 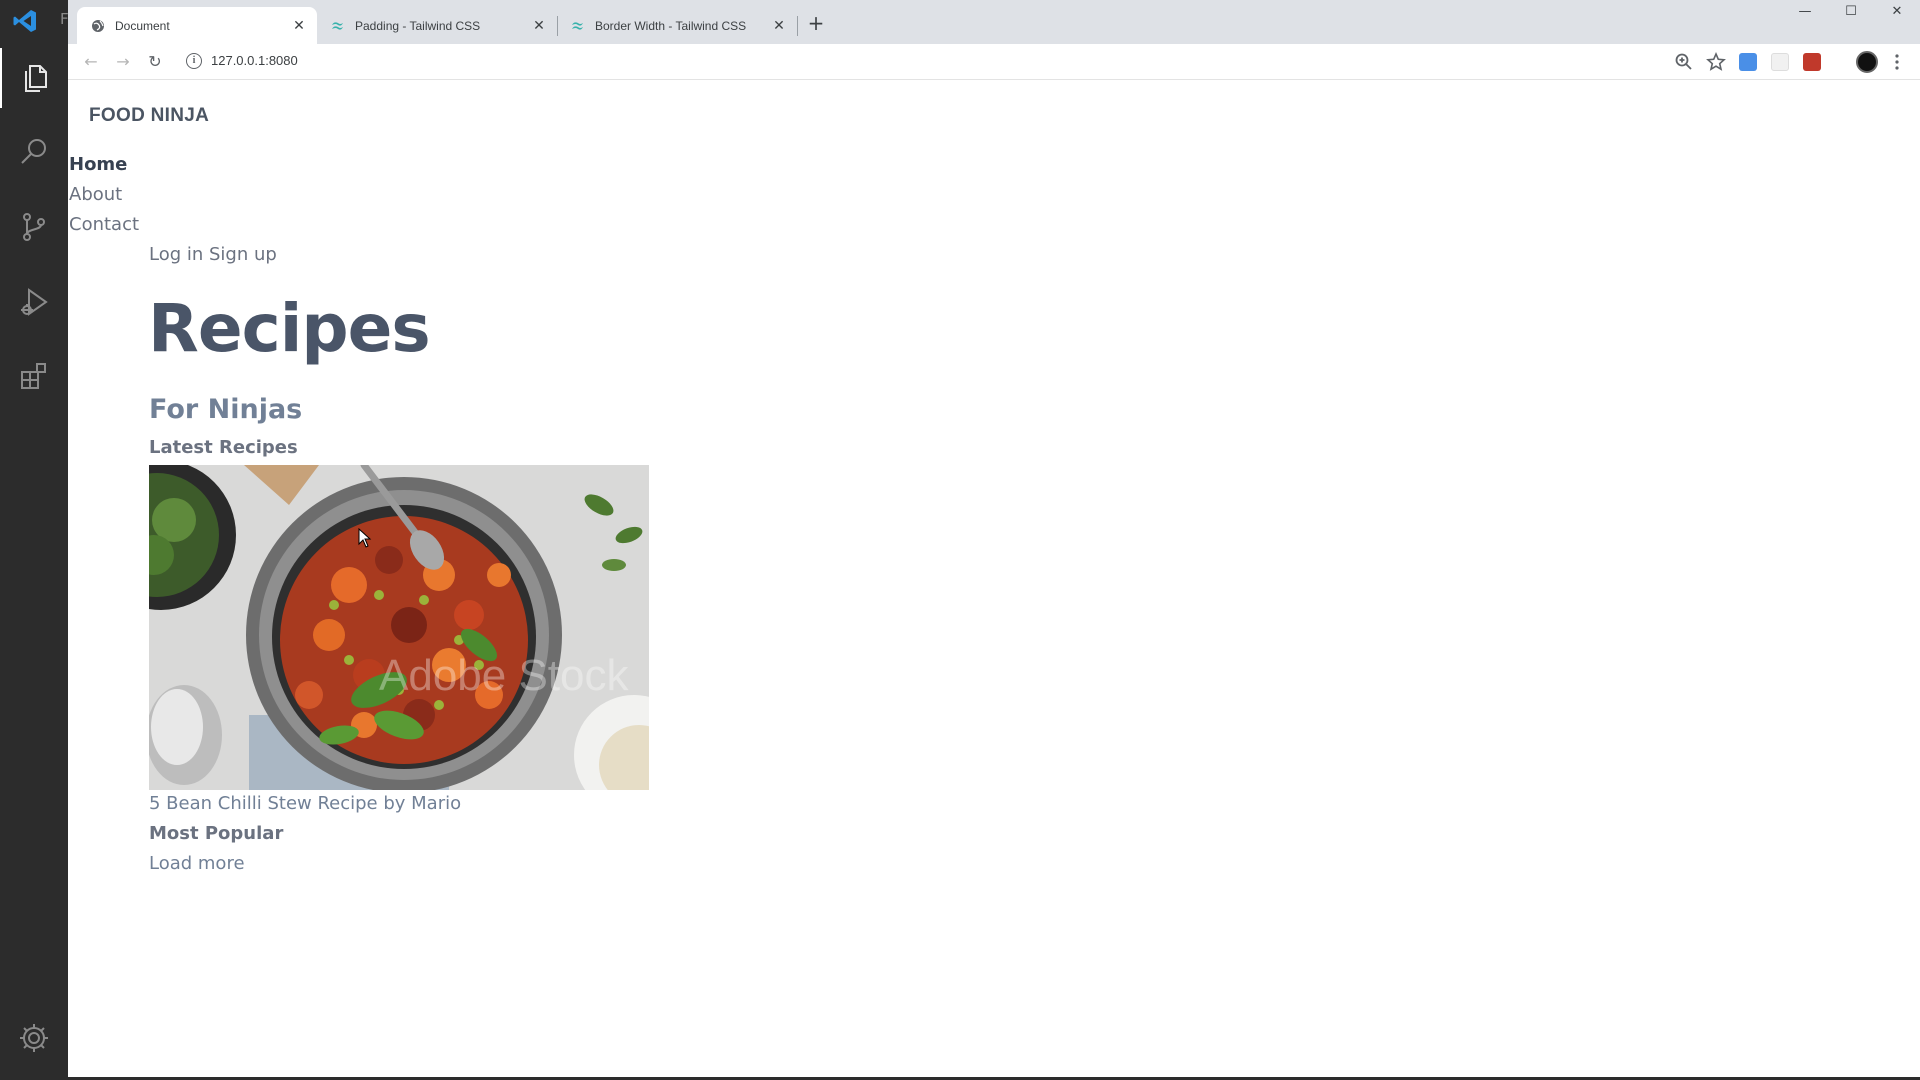 I want to click on tab-border-width-tailwind: Border Width - Tailwind CSS ✕, so click(x=677, y=25).